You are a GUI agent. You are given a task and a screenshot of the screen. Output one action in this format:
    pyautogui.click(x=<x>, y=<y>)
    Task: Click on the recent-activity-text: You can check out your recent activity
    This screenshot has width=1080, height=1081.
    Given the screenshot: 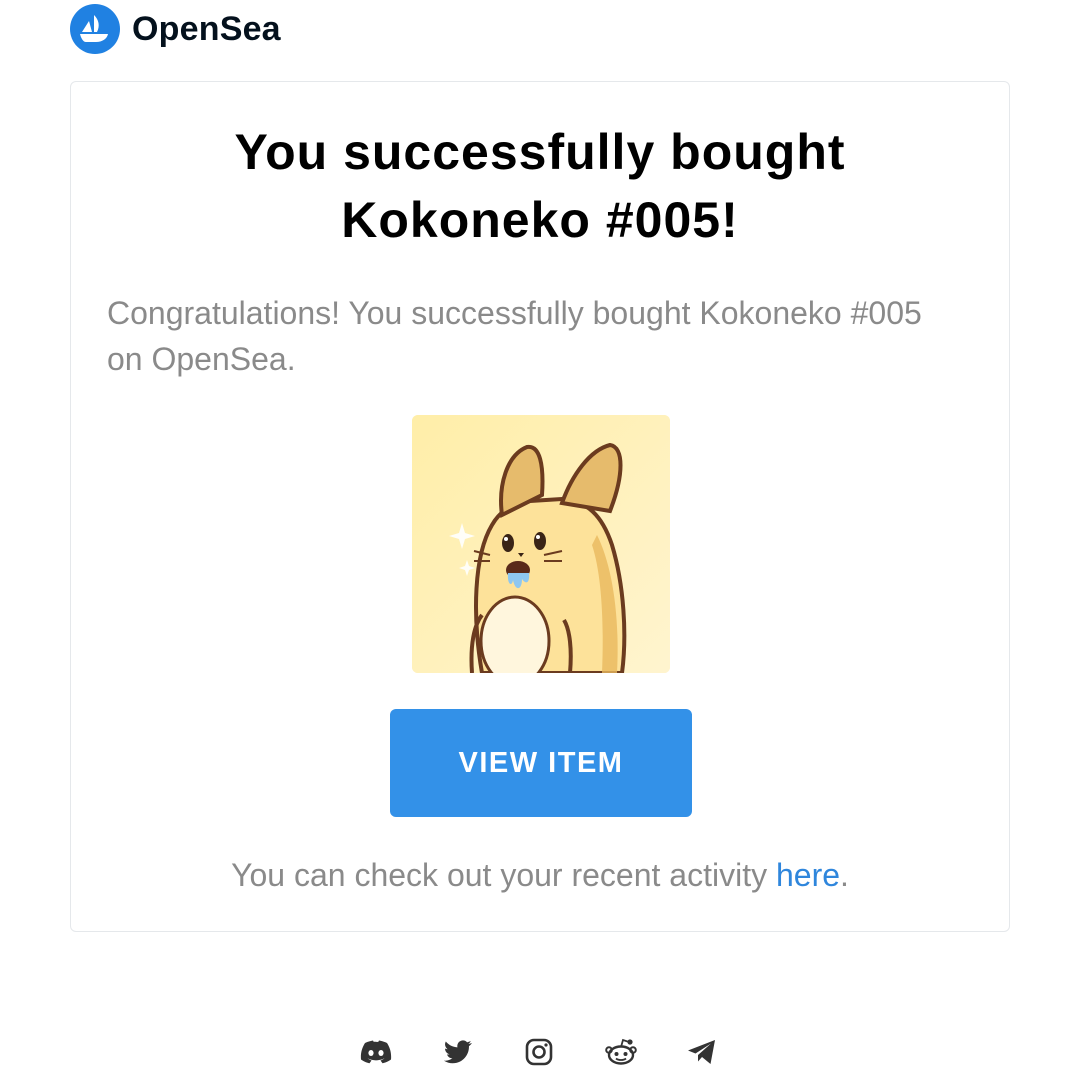 What is the action you would take?
    pyautogui.click(x=503, y=875)
    